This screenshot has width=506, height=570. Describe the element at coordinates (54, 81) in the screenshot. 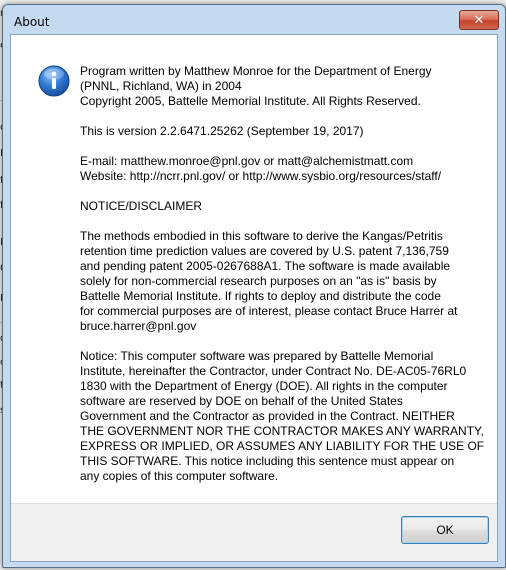

I see `information-icon` at that location.